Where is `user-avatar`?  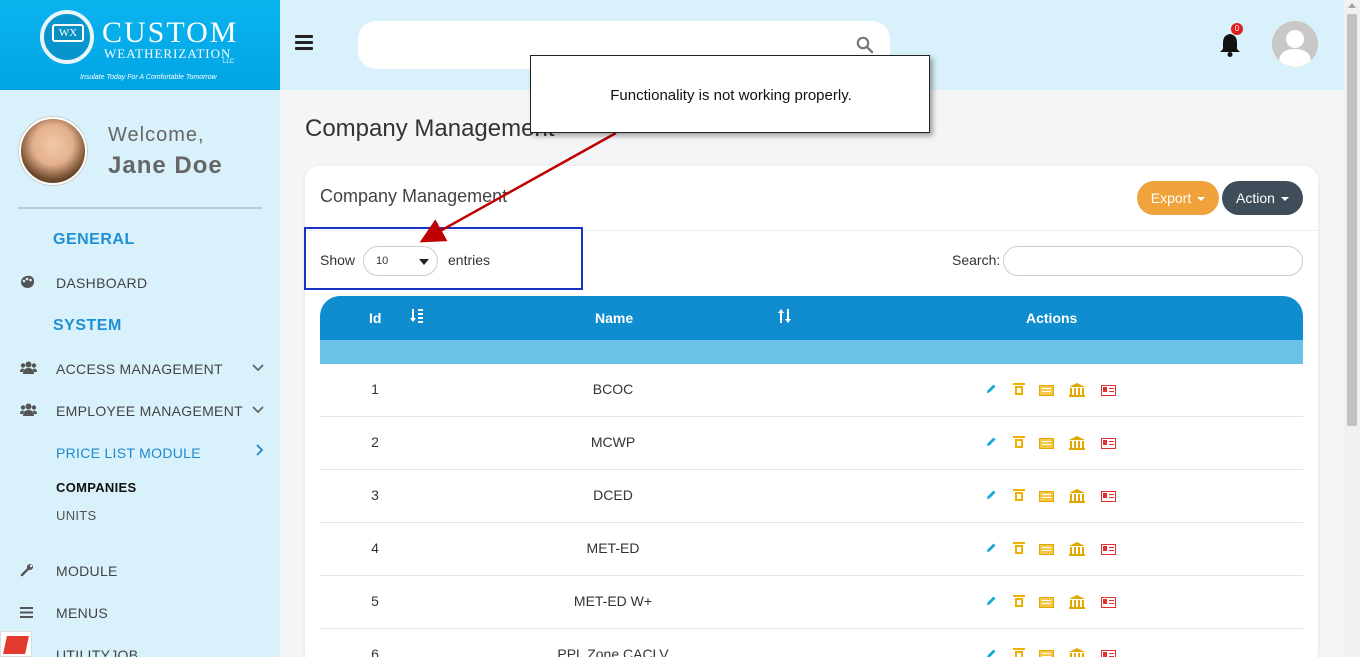 user-avatar is located at coordinates (53, 151).